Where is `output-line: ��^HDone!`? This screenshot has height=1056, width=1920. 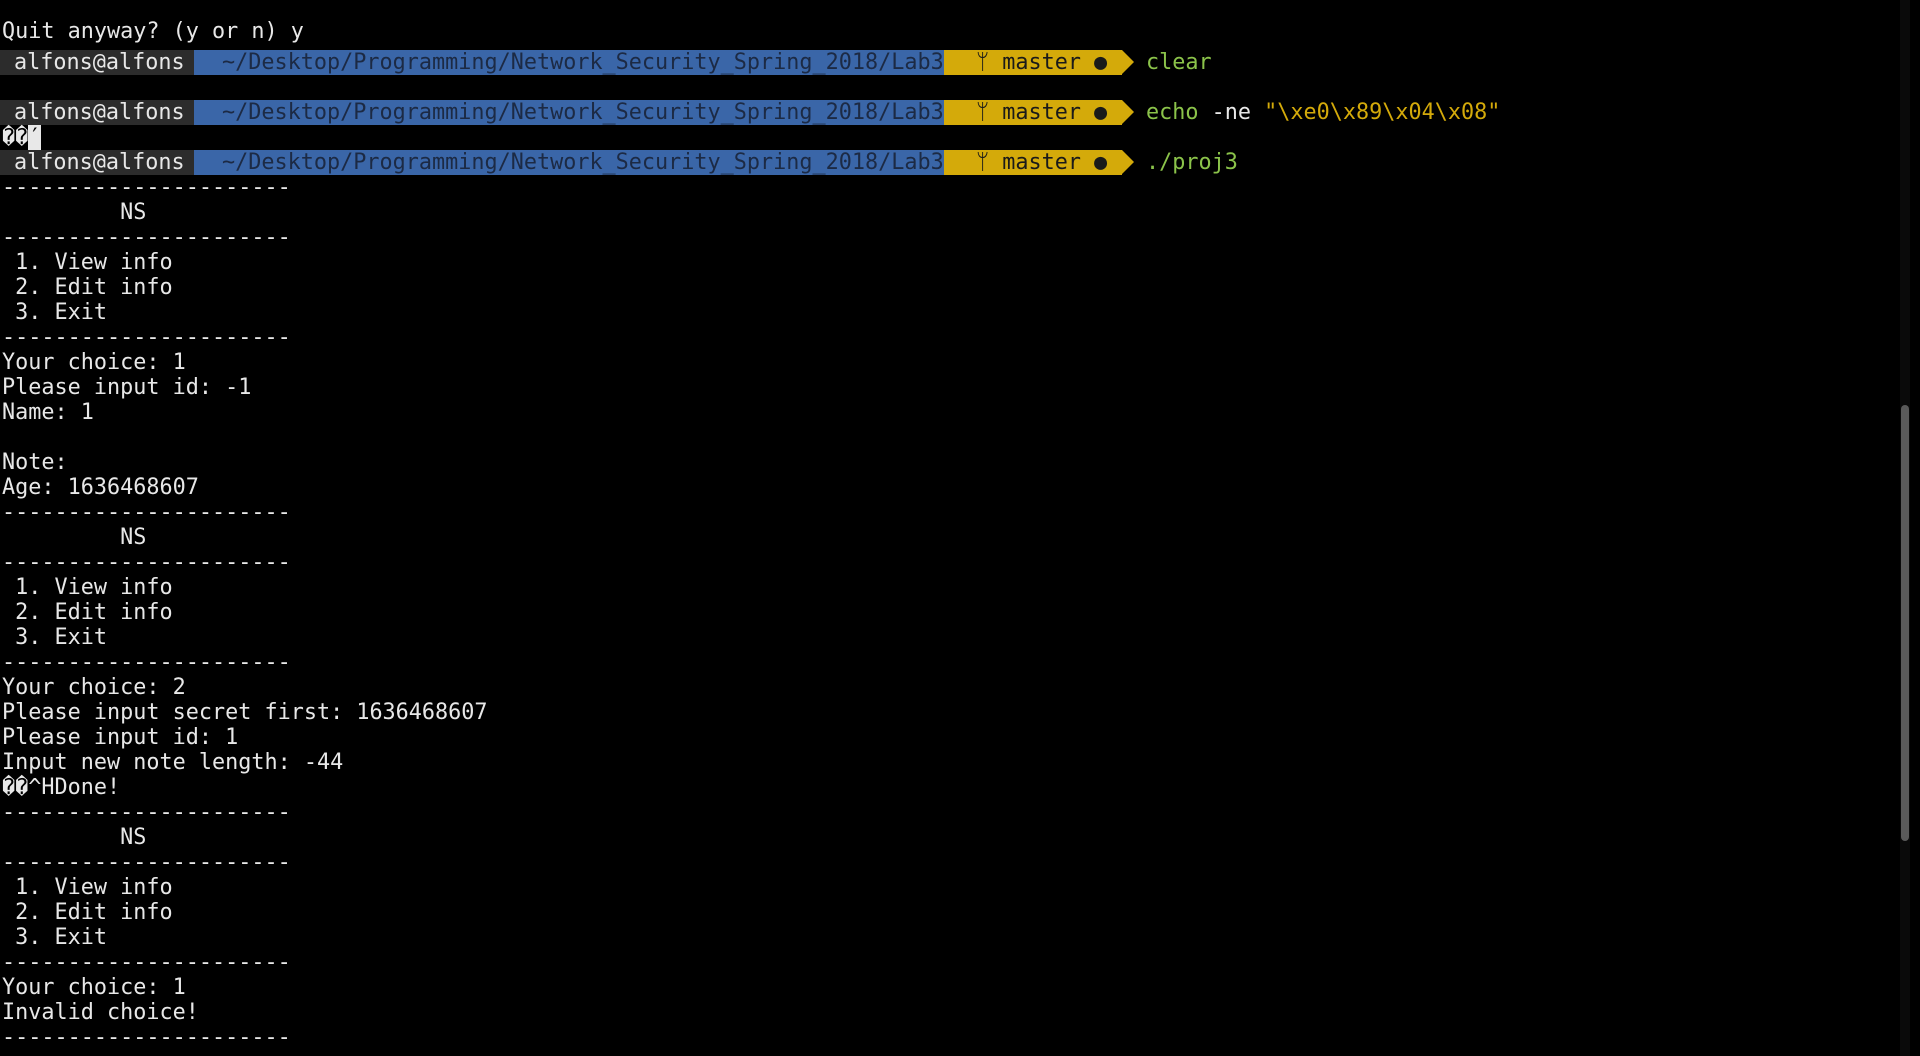 output-line: ��^HDone! is located at coordinates (61, 787).